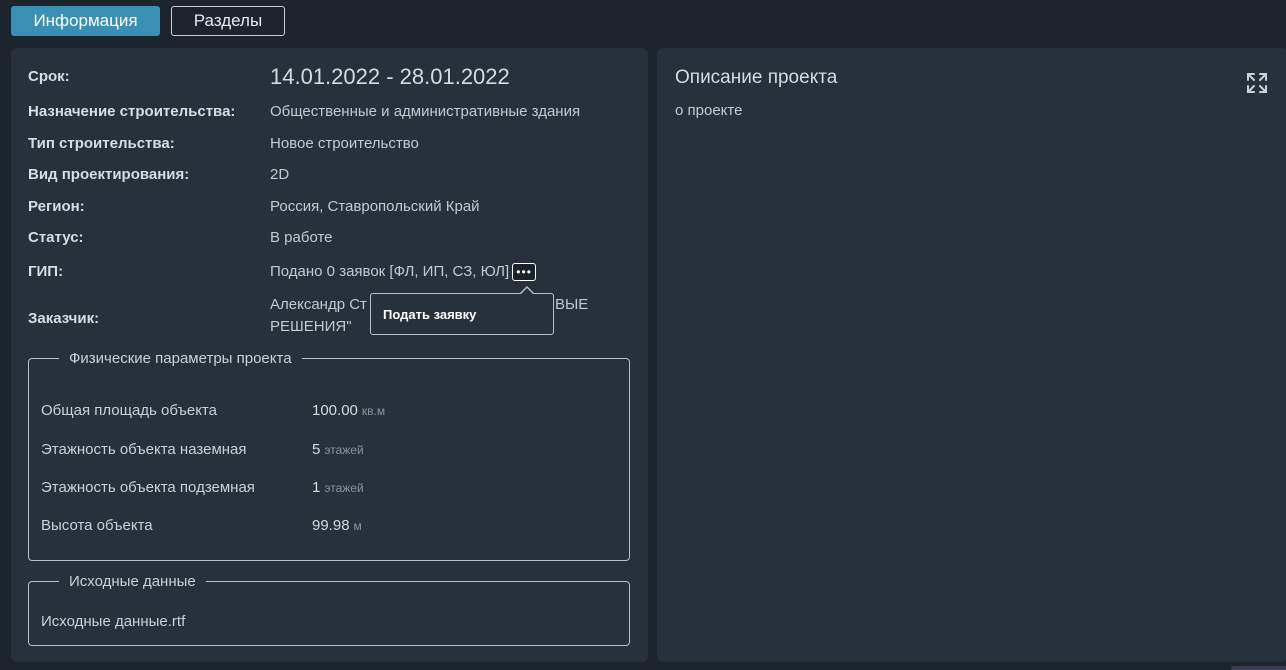 This screenshot has width=1286, height=670. Describe the element at coordinates (316, 487) in the screenshot. I see `param-value: 1` at that location.